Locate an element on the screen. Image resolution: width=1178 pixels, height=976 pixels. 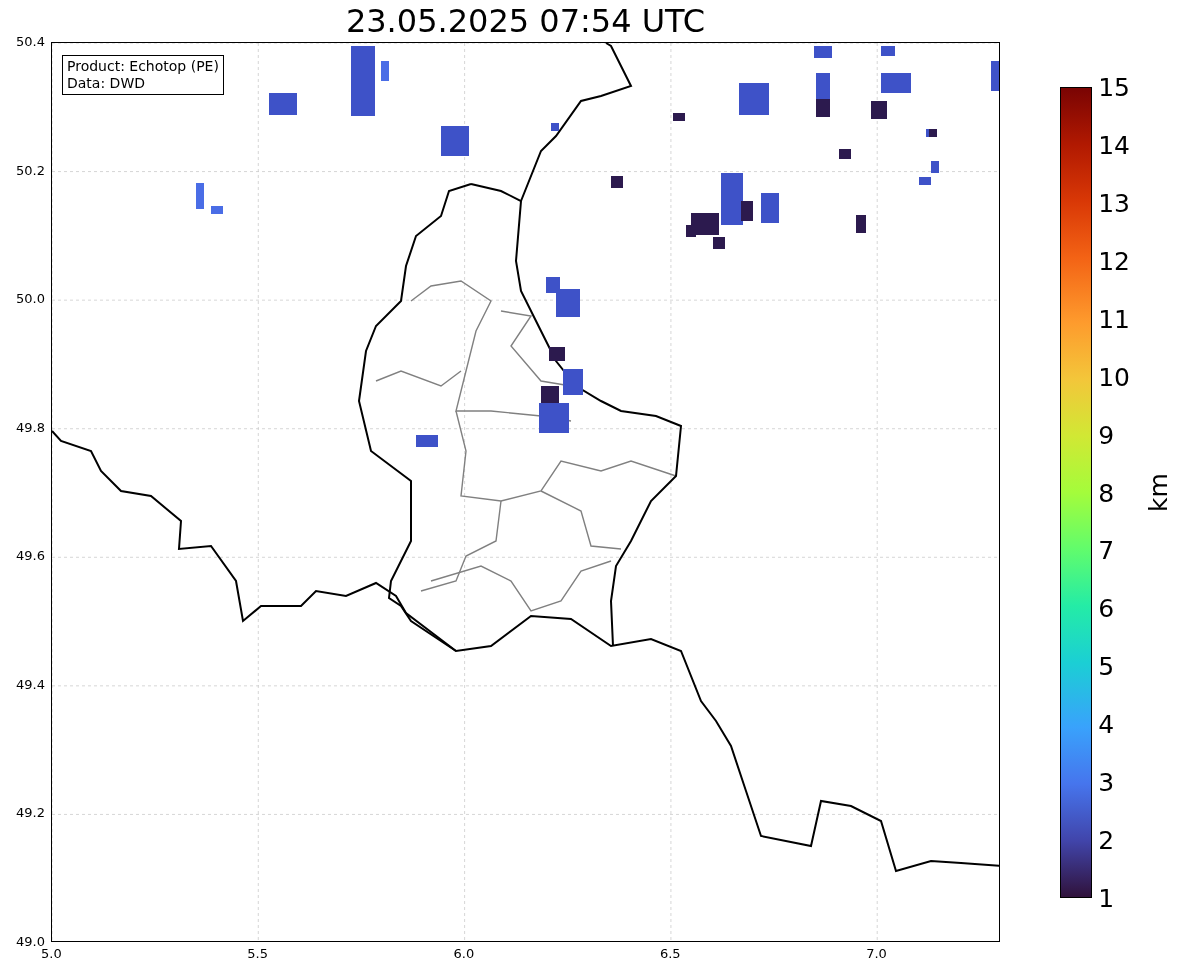
axis-tick-label: 5.0 is located at coordinates (51, 953).